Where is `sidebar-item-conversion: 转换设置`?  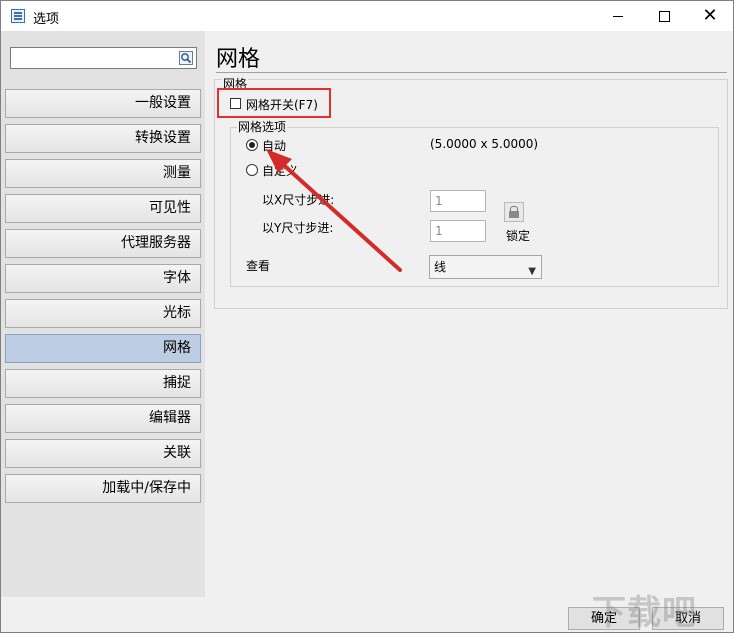
sidebar-item-conversion: 转换设置 is located at coordinates (103, 138).